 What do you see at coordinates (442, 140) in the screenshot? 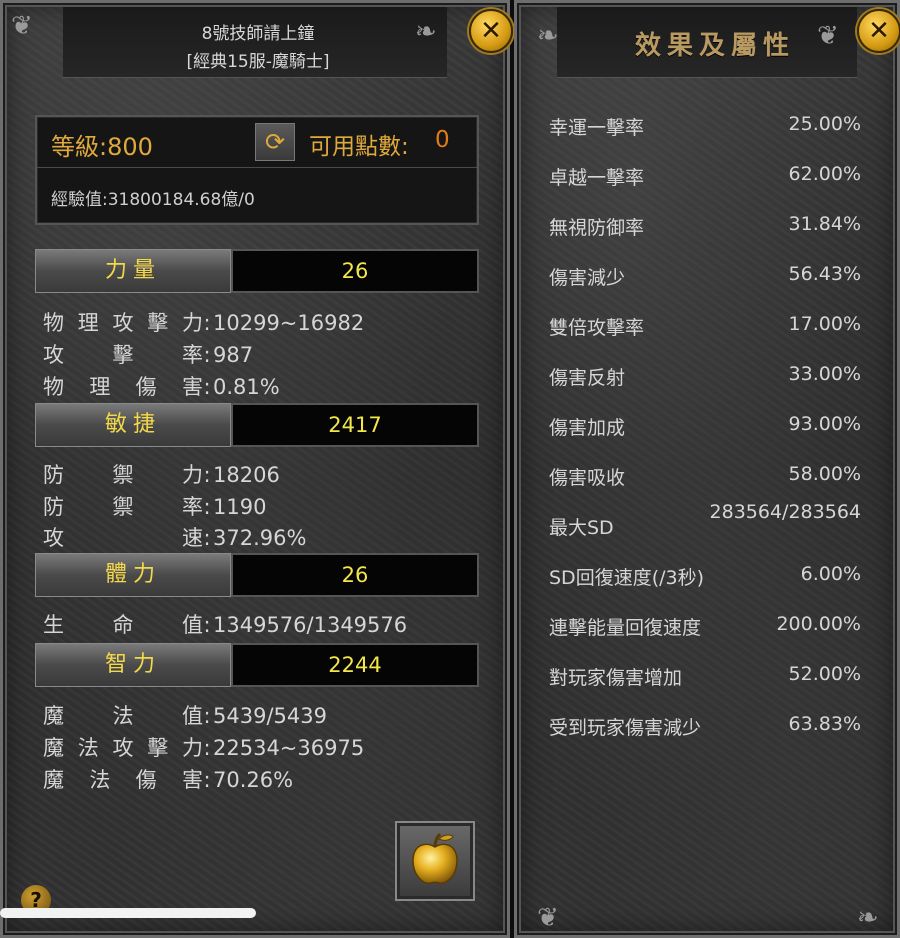
I see `points-value: 0` at bounding box center [442, 140].